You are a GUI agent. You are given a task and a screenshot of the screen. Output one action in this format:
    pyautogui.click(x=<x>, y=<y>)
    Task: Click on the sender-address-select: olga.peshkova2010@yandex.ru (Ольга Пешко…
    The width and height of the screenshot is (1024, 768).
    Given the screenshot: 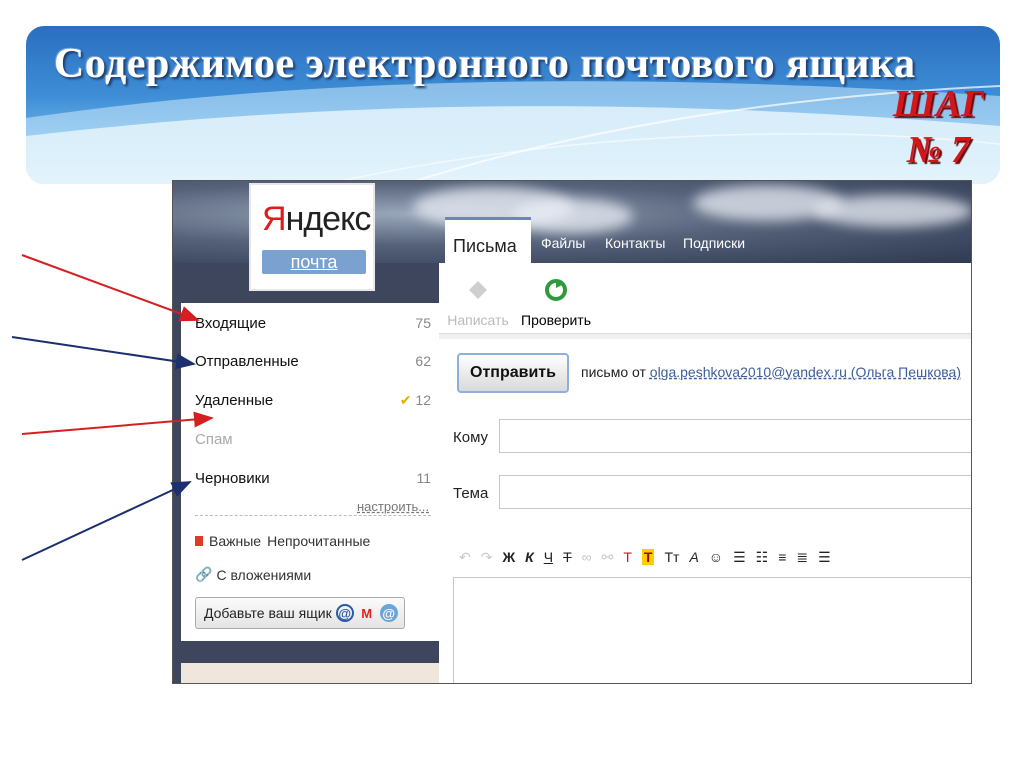 What is the action you would take?
    pyautogui.click(x=805, y=372)
    